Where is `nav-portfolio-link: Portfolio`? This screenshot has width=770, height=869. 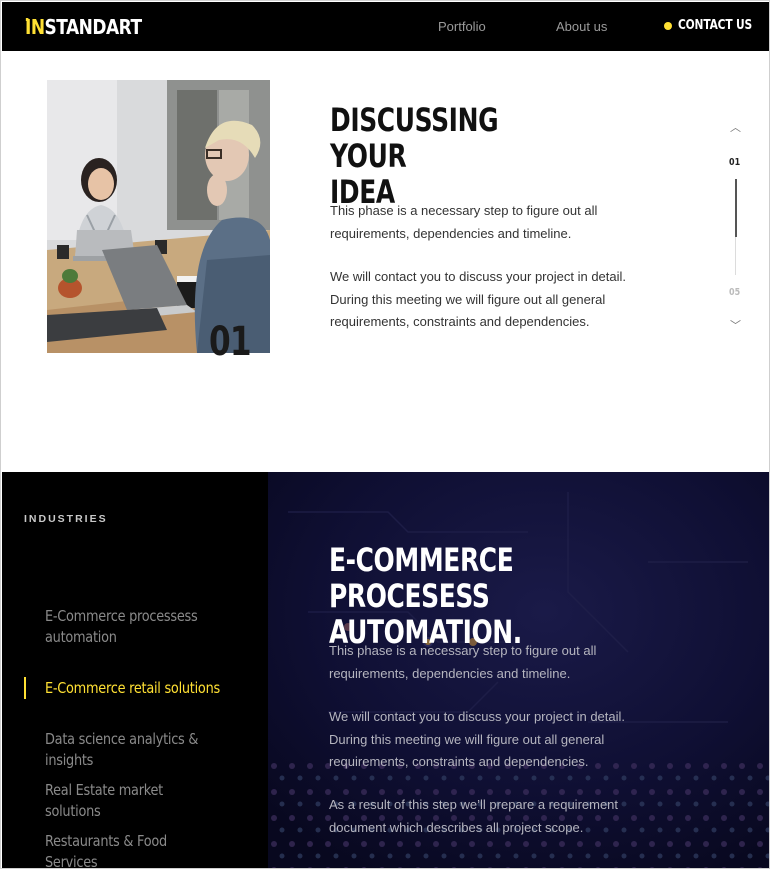
nav-portfolio-link: Portfolio is located at coordinates (462, 26).